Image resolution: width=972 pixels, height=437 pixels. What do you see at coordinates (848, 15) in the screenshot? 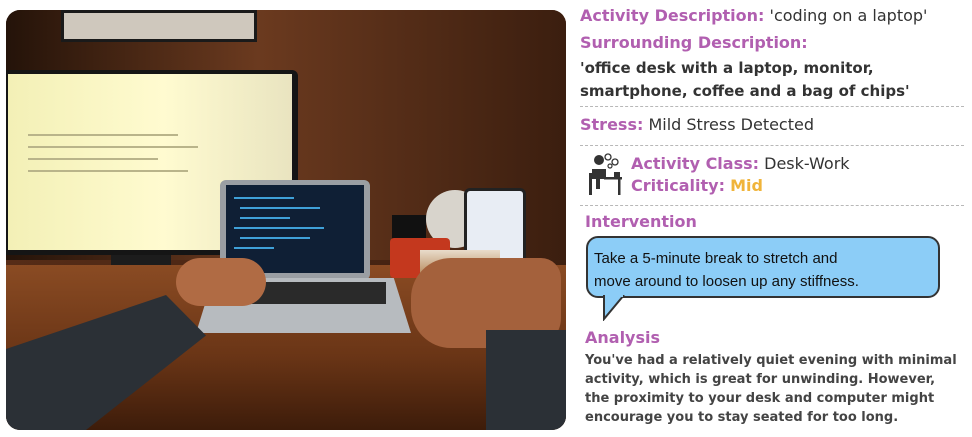
I see `activity-description-value: 'coding on a laptop'` at bounding box center [848, 15].